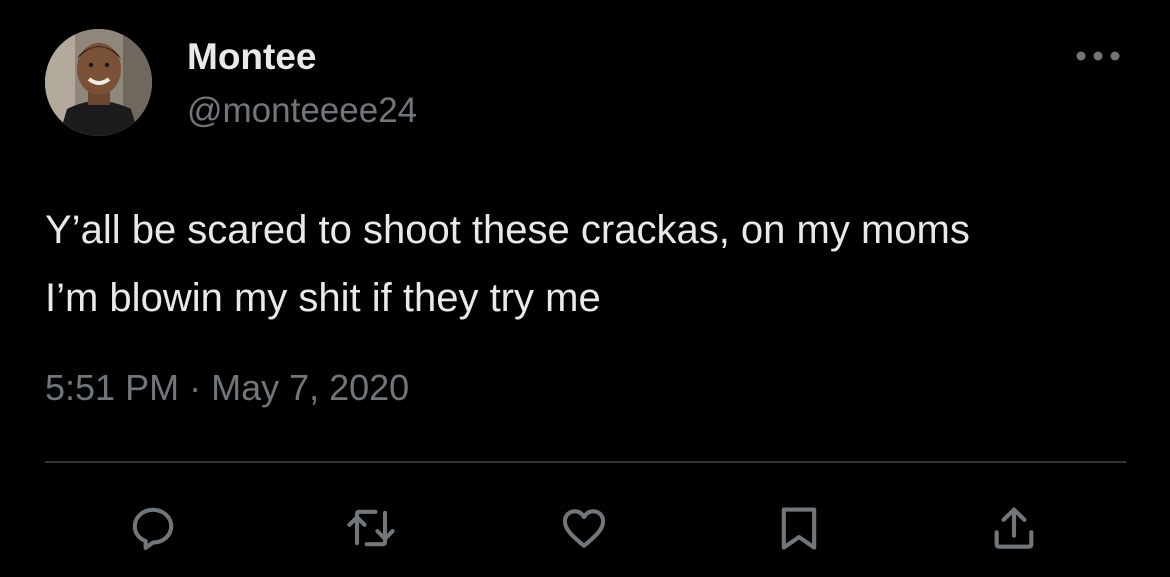 This screenshot has height=577, width=1170. Describe the element at coordinates (323, 298) in the screenshot. I see `tweet-text-line: I’m blowin my shit if they try me` at that location.